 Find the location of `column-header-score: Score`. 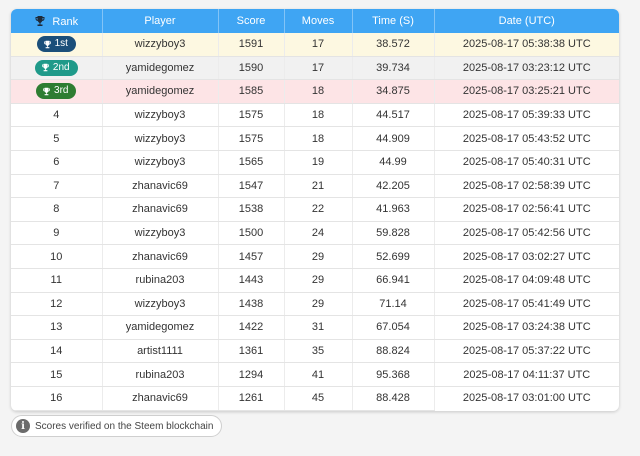

column-header-score: Score is located at coordinates (251, 21).